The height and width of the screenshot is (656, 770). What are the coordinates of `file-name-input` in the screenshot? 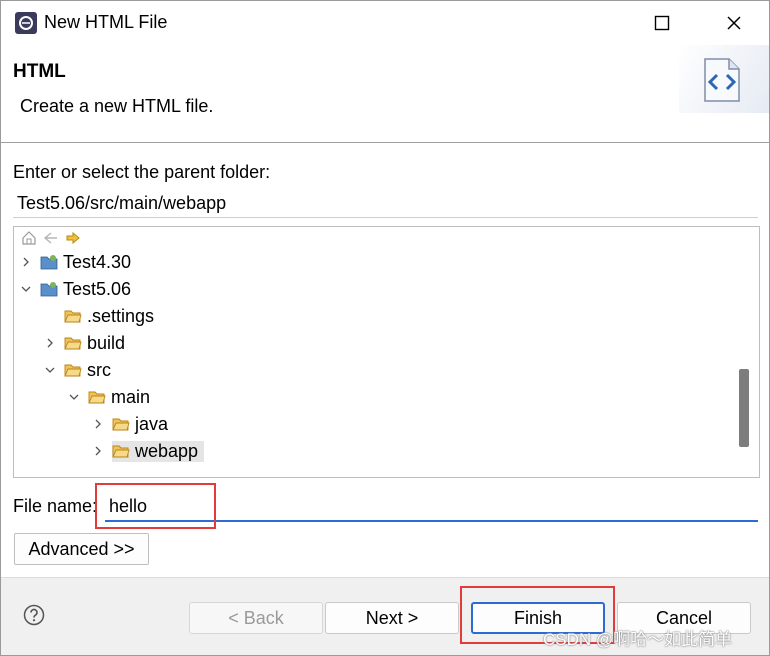 It's located at (431, 507).